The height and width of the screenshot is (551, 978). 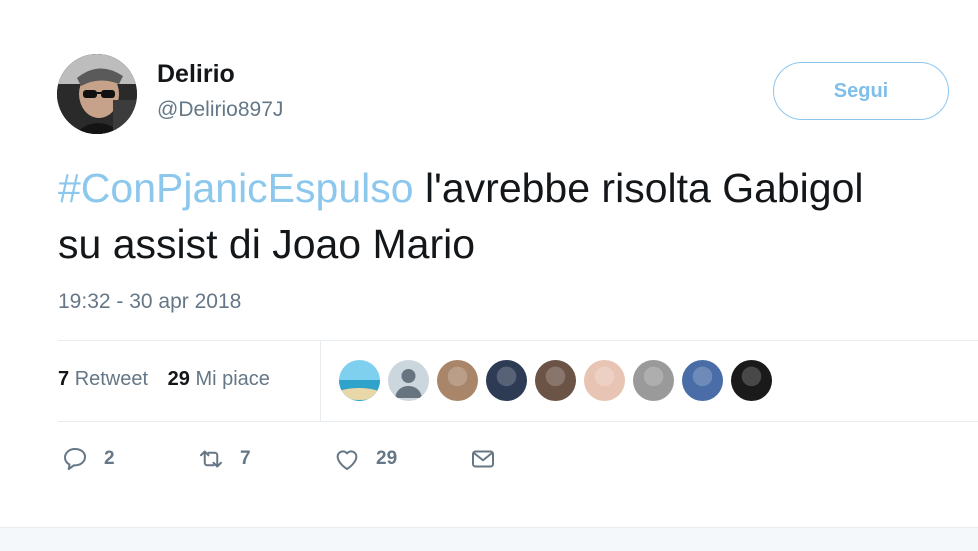 I want to click on tweet-stats: 7 Retweet 29 Mi piace, so click(x=171, y=379).